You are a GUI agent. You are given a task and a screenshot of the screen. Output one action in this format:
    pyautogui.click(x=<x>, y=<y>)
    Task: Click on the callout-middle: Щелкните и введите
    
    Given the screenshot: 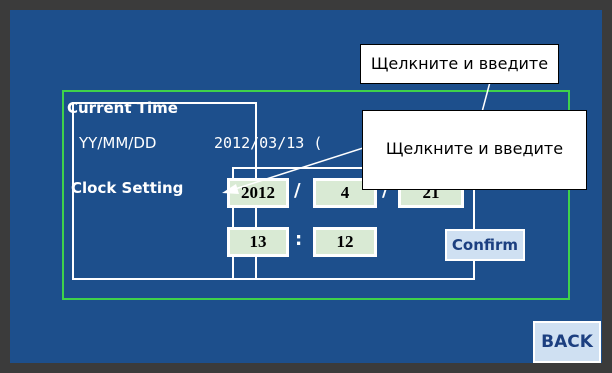 What is the action you would take?
    pyautogui.click(x=474, y=150)
    